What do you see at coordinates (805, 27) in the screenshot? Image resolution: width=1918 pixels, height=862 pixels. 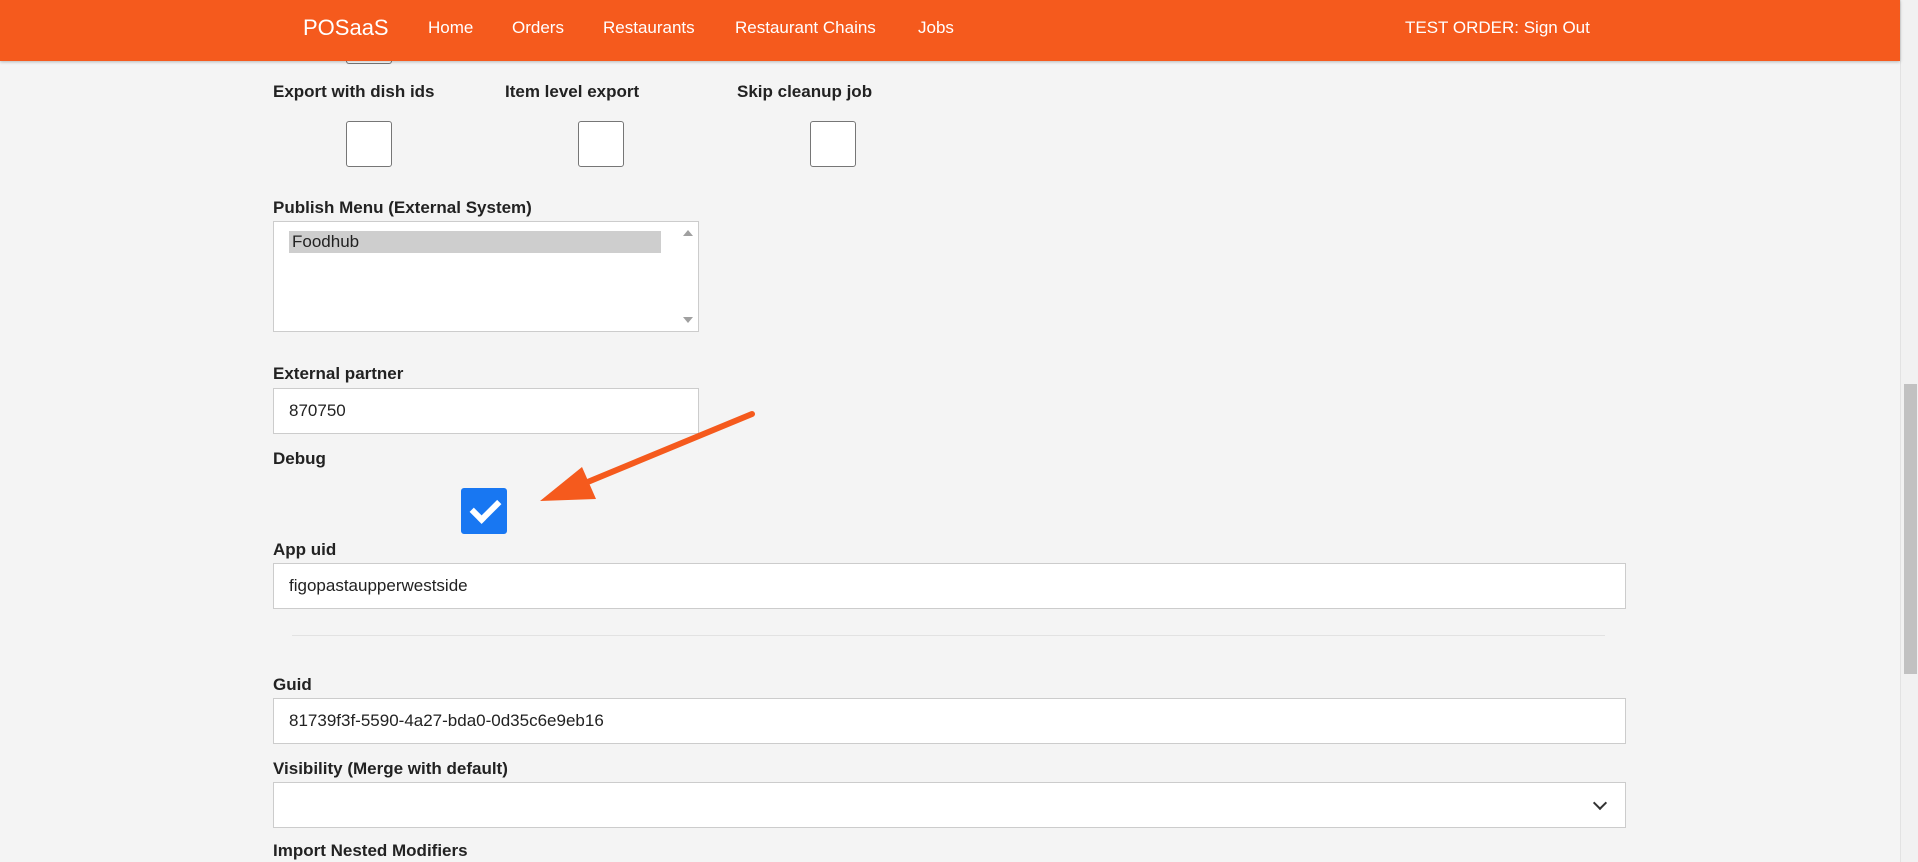 I see `nav-link-restaurant-chains: Restaurant Chains` at bounding box center [805, 27].